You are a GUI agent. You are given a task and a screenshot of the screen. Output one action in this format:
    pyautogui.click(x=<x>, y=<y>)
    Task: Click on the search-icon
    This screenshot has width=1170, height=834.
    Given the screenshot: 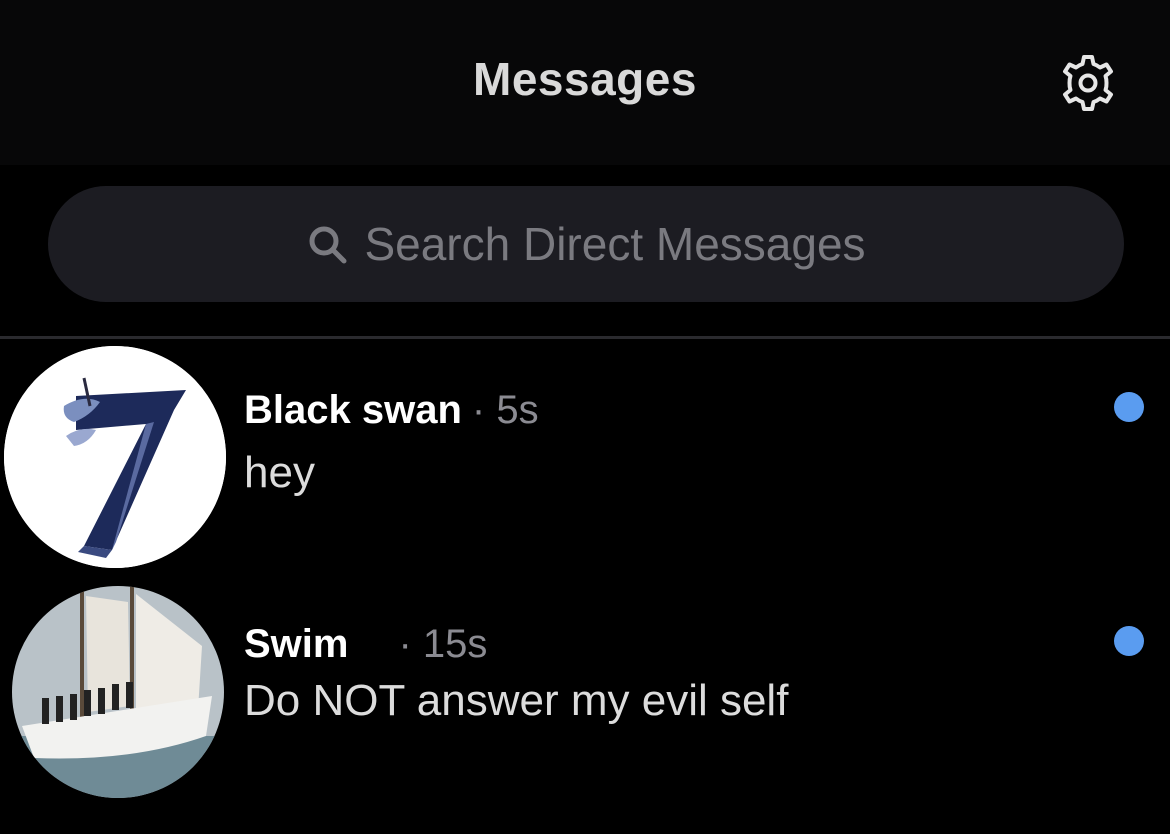 What is the action you would take?
    pyautogui.click(x=328, y=245)
    